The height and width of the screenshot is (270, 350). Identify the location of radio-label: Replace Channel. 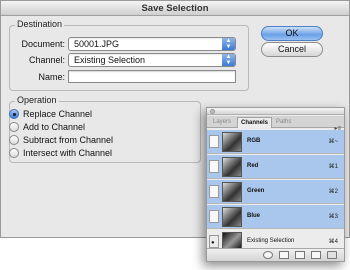
(58, 114).